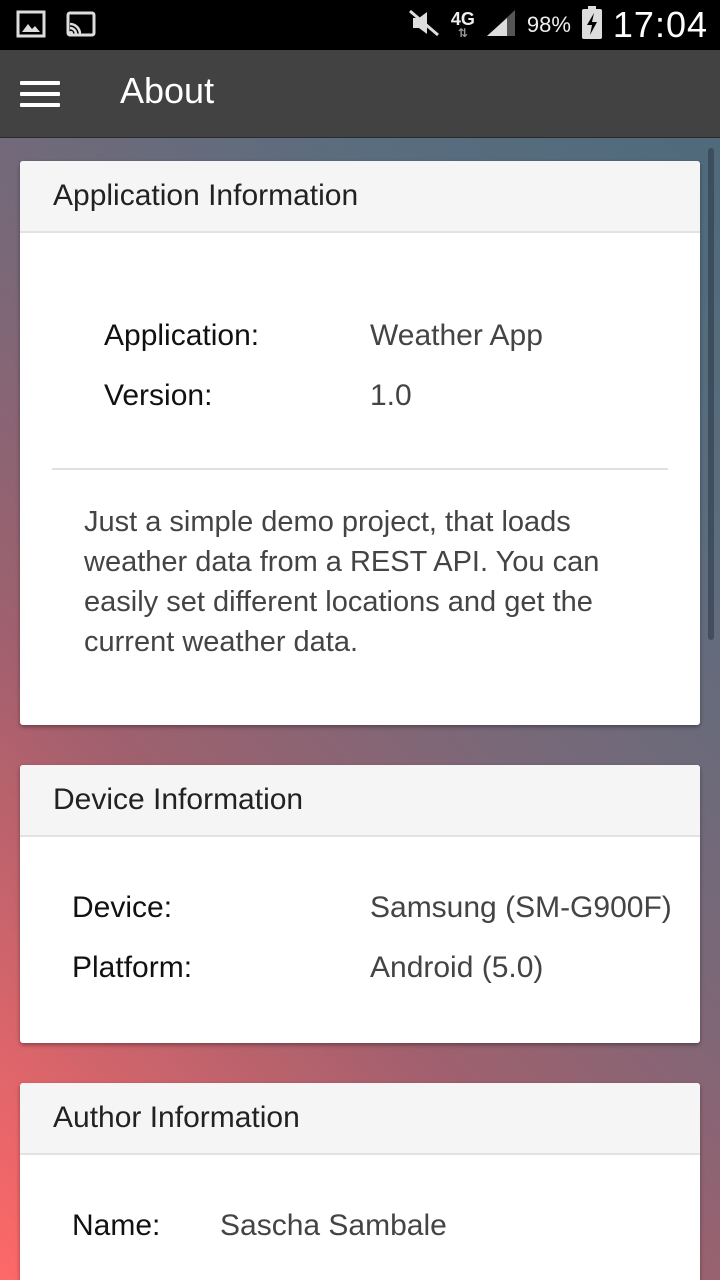 The image size is (720, 1280). I want to click on device-value: Samsung (SM-G900F), so click(521, 907).